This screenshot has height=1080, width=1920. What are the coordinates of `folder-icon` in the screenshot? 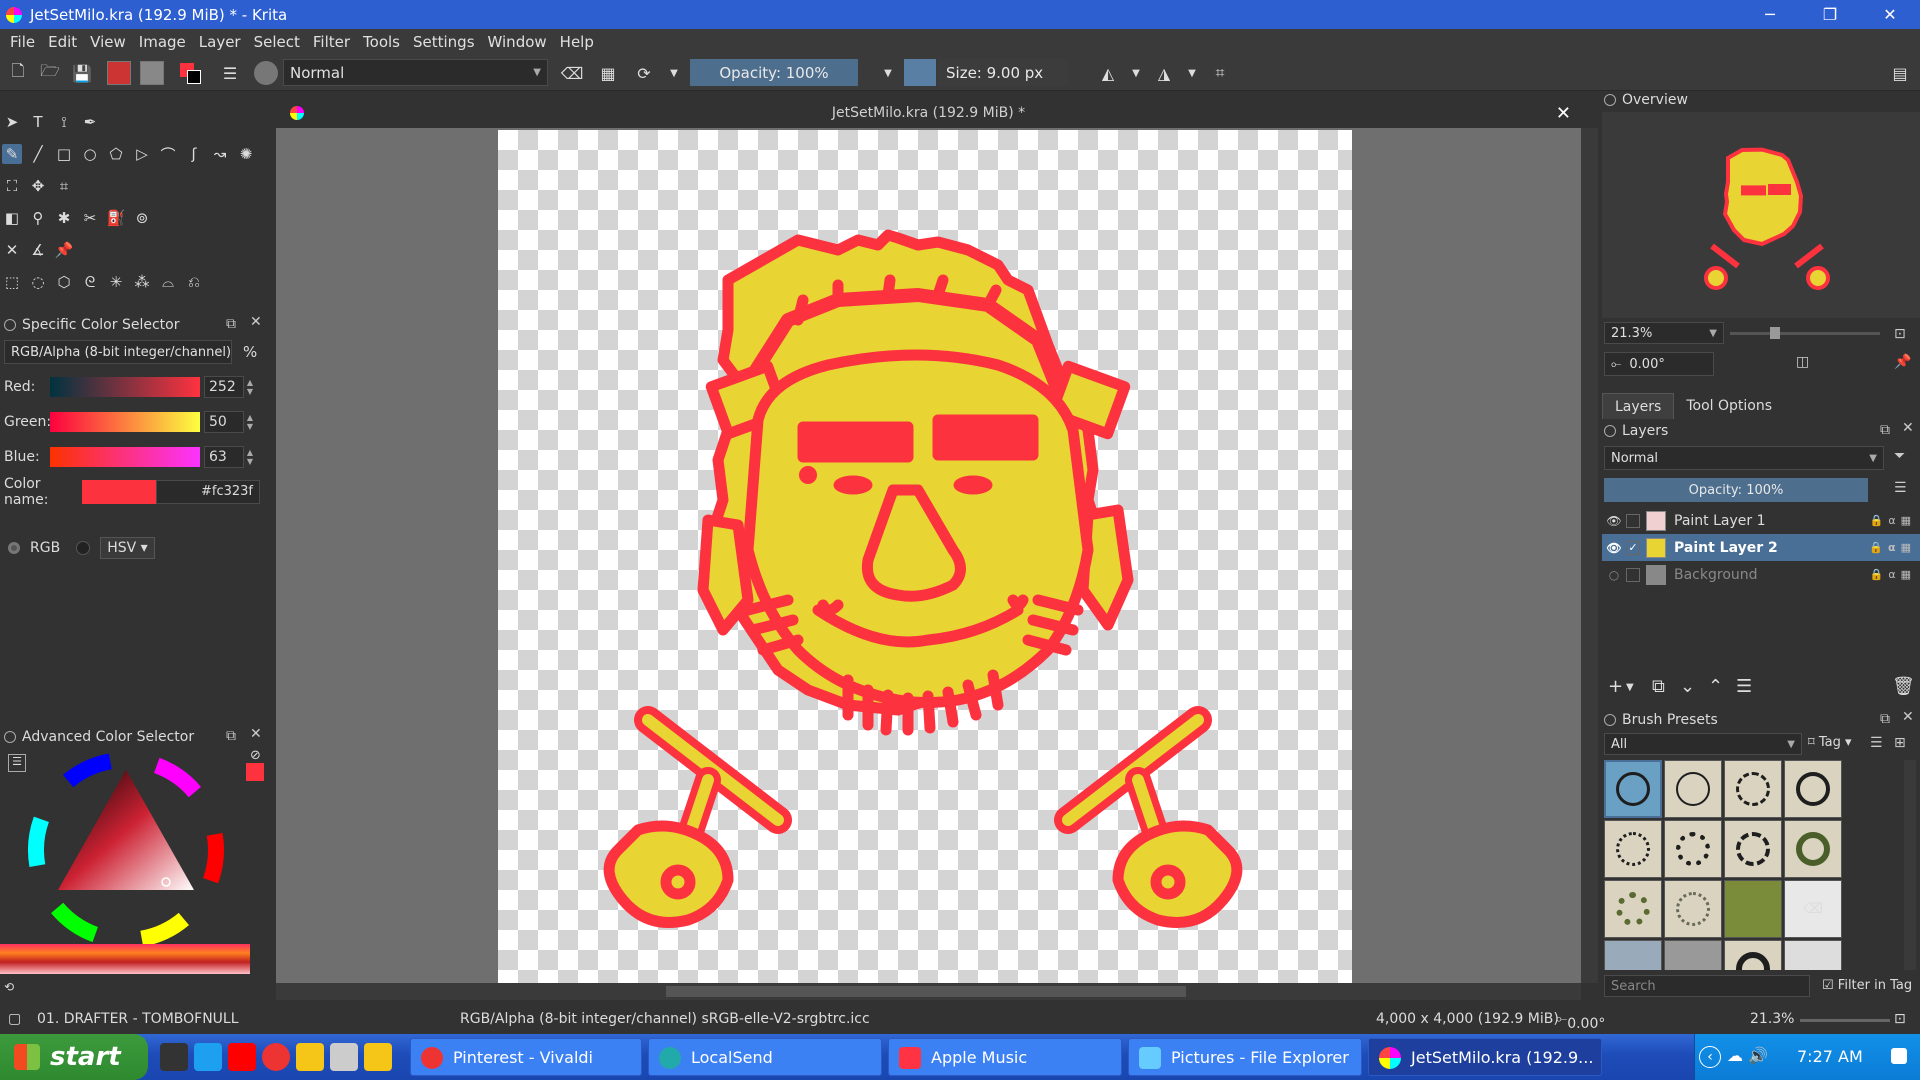 It's located at (310, 1057).